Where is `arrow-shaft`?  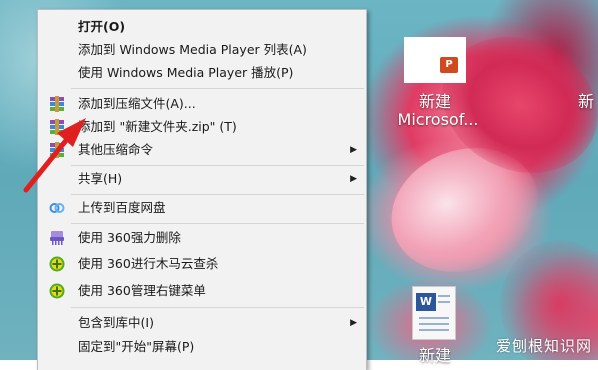
arrow-shaft is located at coordinates (47, 164).